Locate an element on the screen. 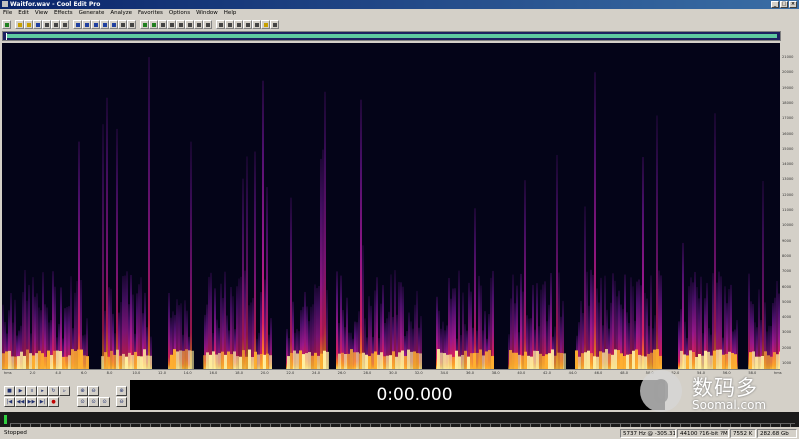 Image resolution: width=799 pixels, height=439 pixels. waveform-overview is located at coordinates (391, 36).